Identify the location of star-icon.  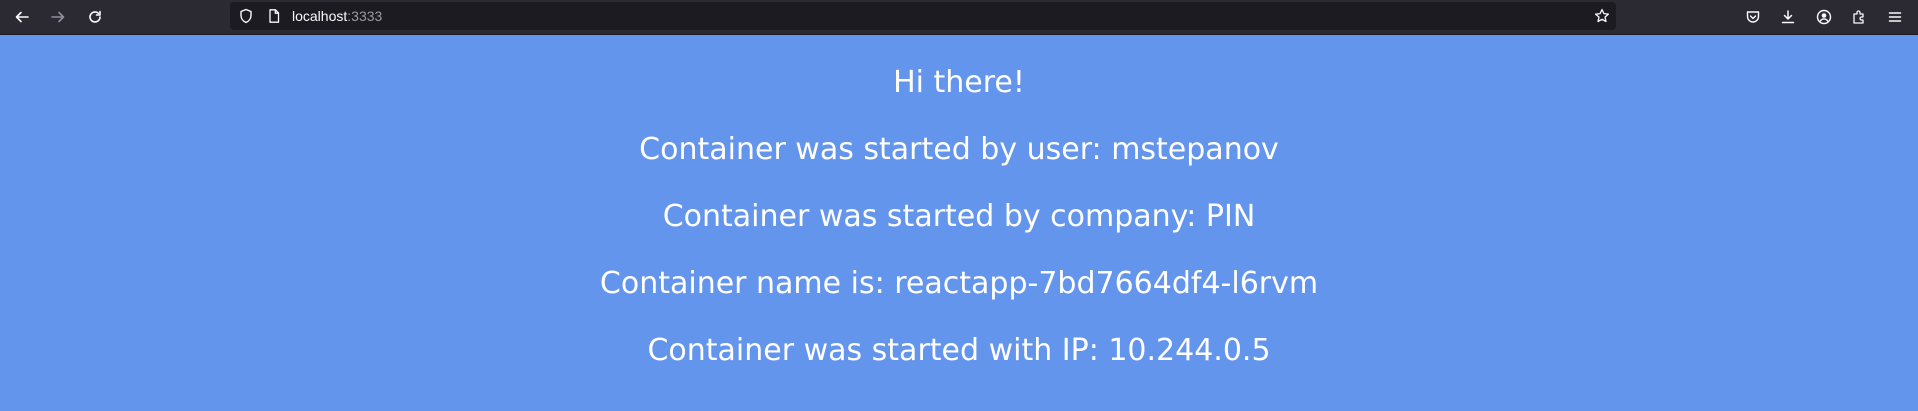
(1602, 16).